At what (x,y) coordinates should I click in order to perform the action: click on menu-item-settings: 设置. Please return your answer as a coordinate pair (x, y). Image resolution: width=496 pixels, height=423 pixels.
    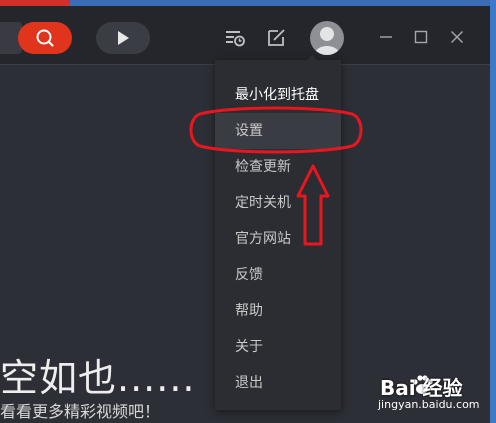
    Looking at the image, I should click on (278, 131).